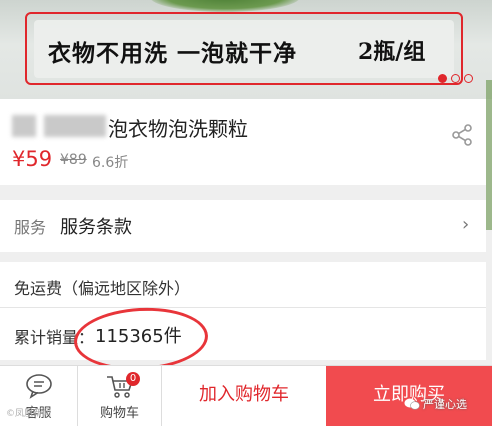 This screenshot has height=426, width=492. Describe the element at coordinates (110, 163) in the screenshot. I see `discount-rate: 6.6折` at that location.